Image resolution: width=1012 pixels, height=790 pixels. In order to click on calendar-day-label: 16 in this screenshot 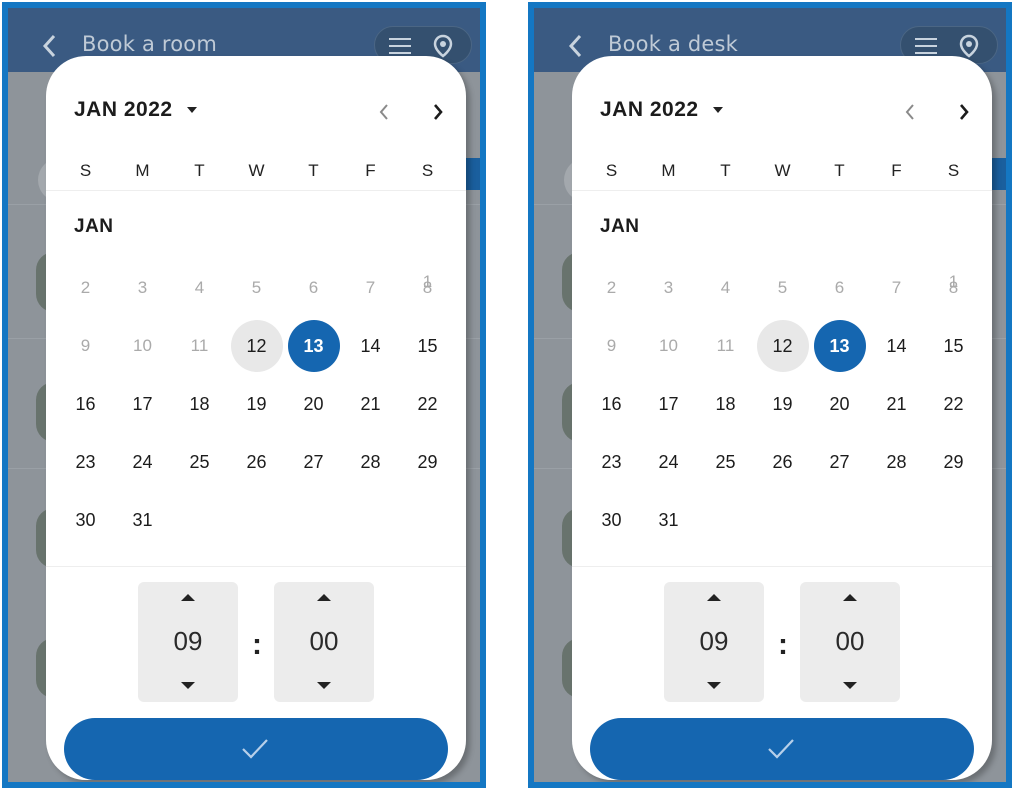, I will do `click(611, 404)`.